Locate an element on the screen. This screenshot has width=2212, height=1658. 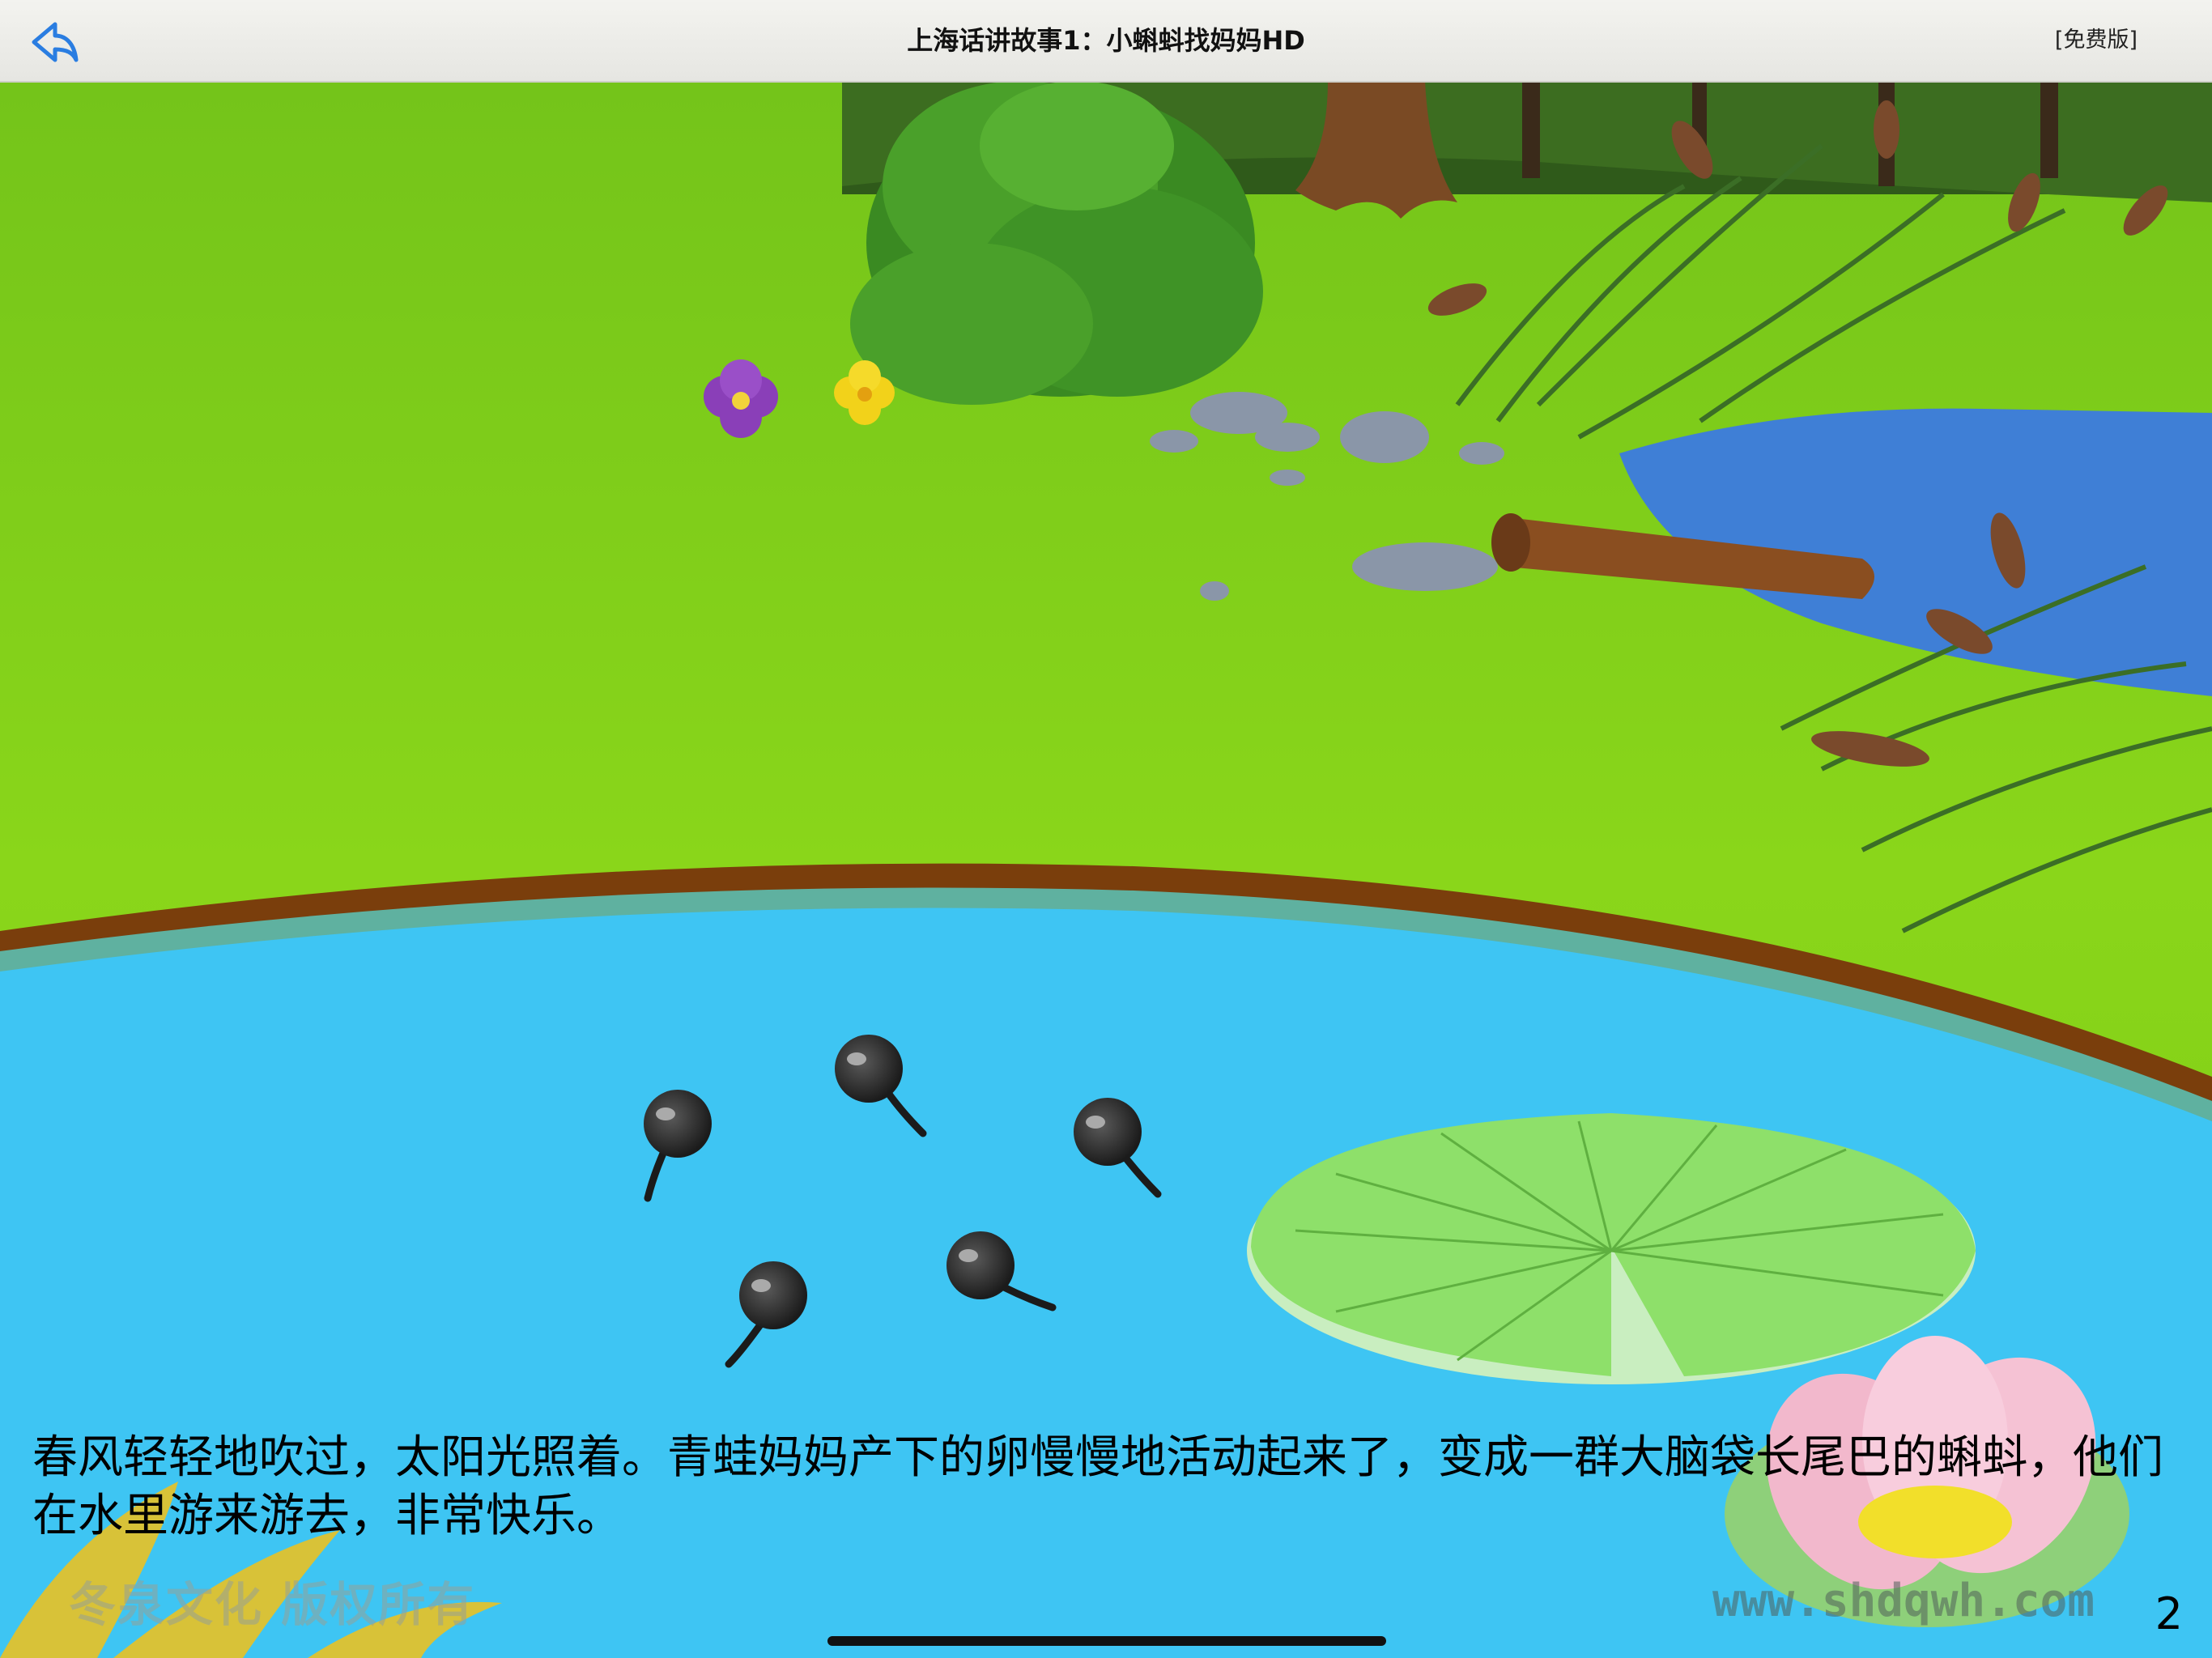
copyright-watermark: 冬泉文化 版权所有 is located at coordinates (272, 1604).